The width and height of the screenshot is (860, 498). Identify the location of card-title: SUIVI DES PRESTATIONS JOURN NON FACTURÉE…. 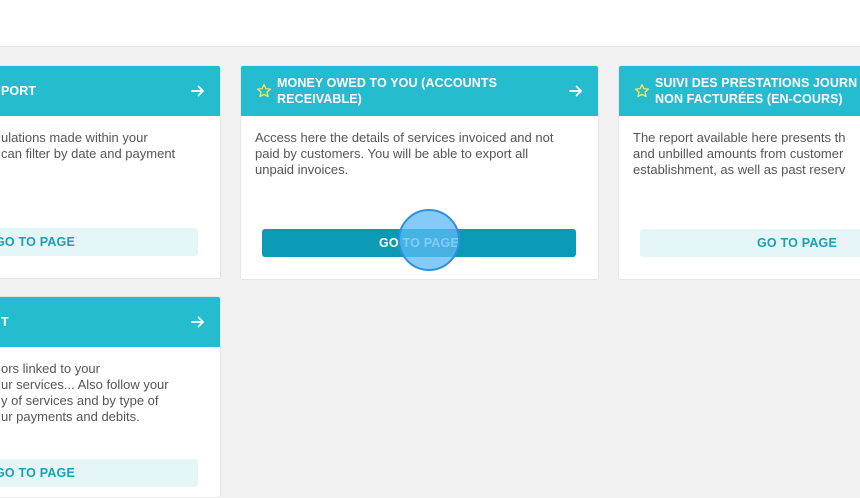
(756, 91).